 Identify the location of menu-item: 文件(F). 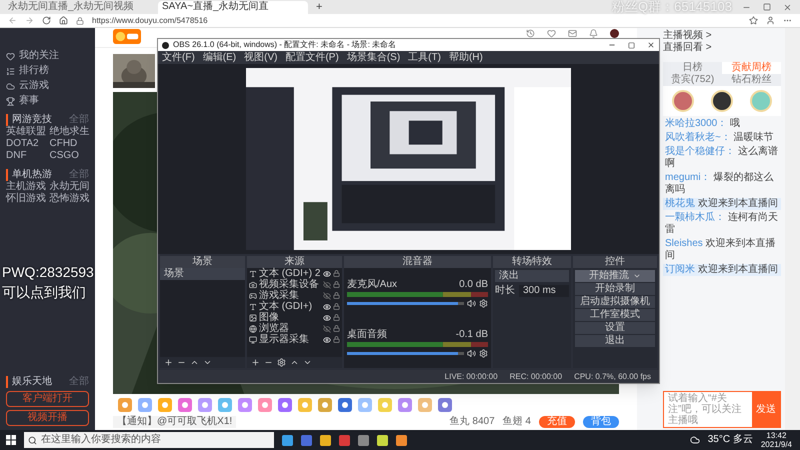
(178, 57).